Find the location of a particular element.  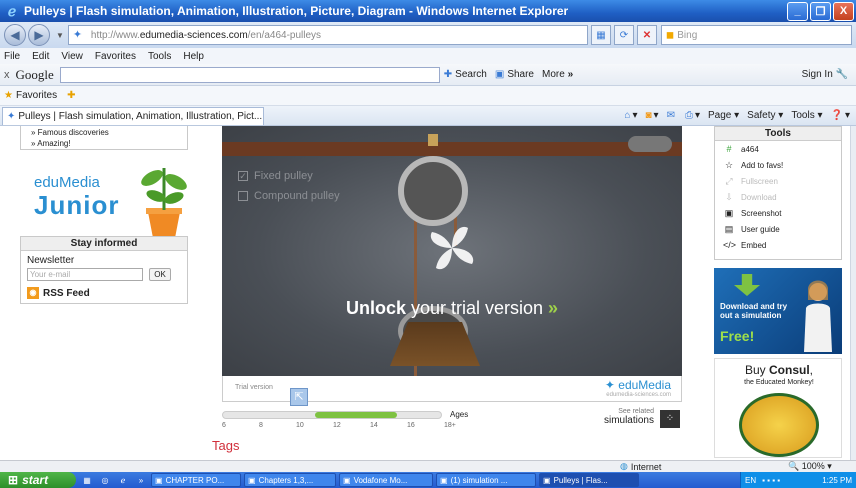

rss-feed-label: RSS Feed is located at coordinates (66, 293).